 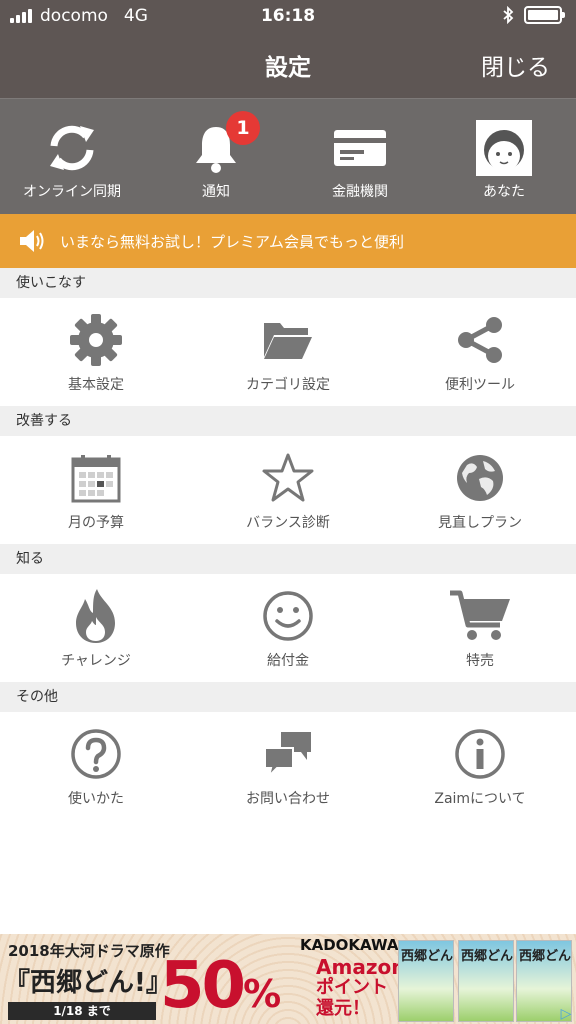 I want to click on challenge-label: チャレンジ, so click(x=96, y=661).